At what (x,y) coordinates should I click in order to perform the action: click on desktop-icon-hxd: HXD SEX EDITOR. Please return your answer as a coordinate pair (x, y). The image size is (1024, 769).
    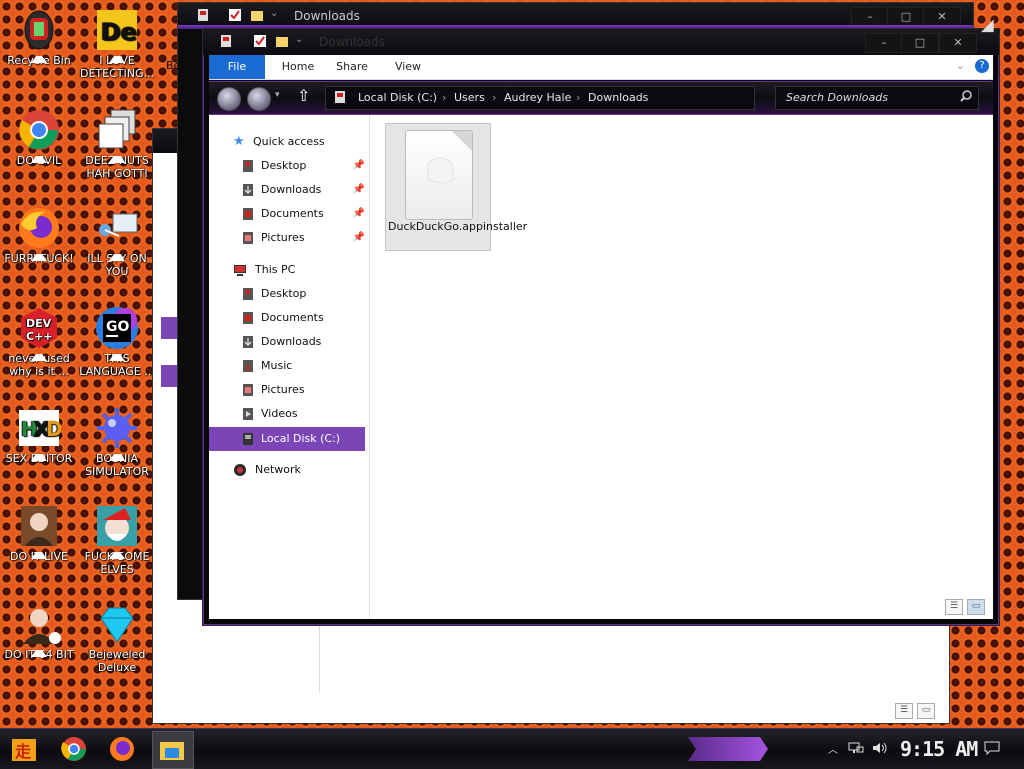
    Looking at the image, I should click on (39, 435).